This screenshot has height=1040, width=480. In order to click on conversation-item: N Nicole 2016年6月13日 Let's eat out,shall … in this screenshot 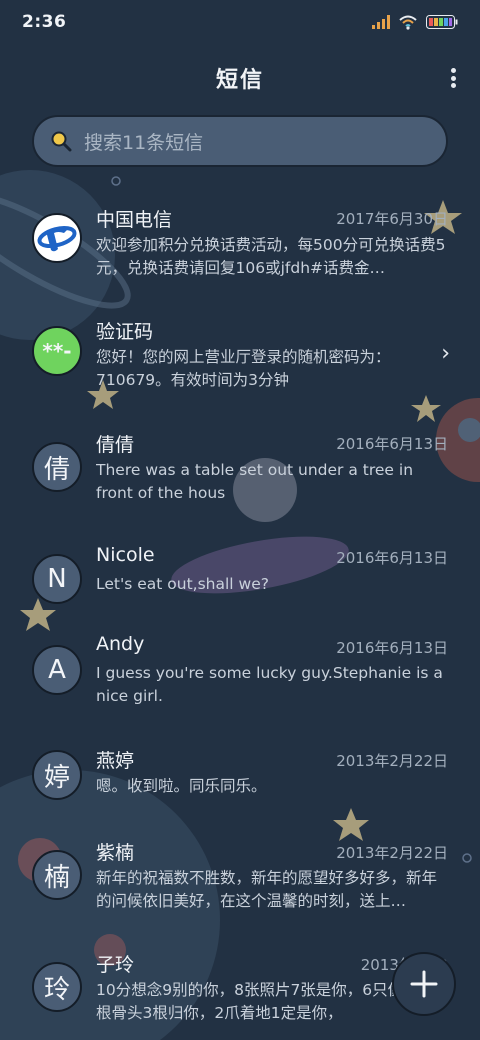, I will do `click(240, 578)`.